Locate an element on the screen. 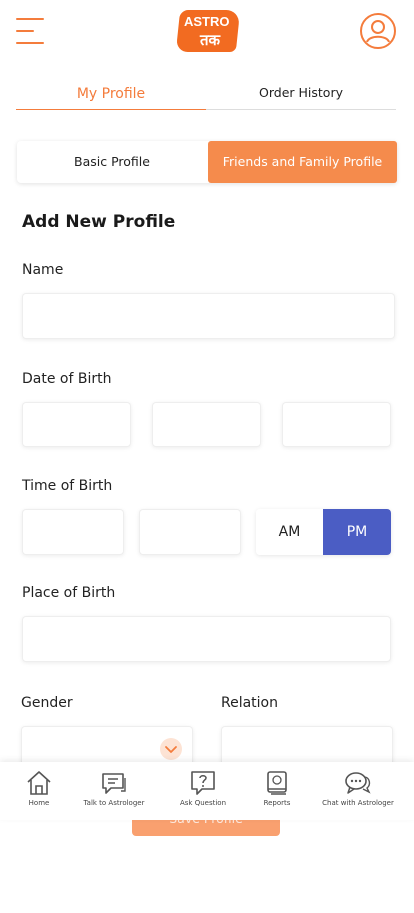 This screenshot has height=913, width=414. nav-home: Home is located at coordinates (39, 791).